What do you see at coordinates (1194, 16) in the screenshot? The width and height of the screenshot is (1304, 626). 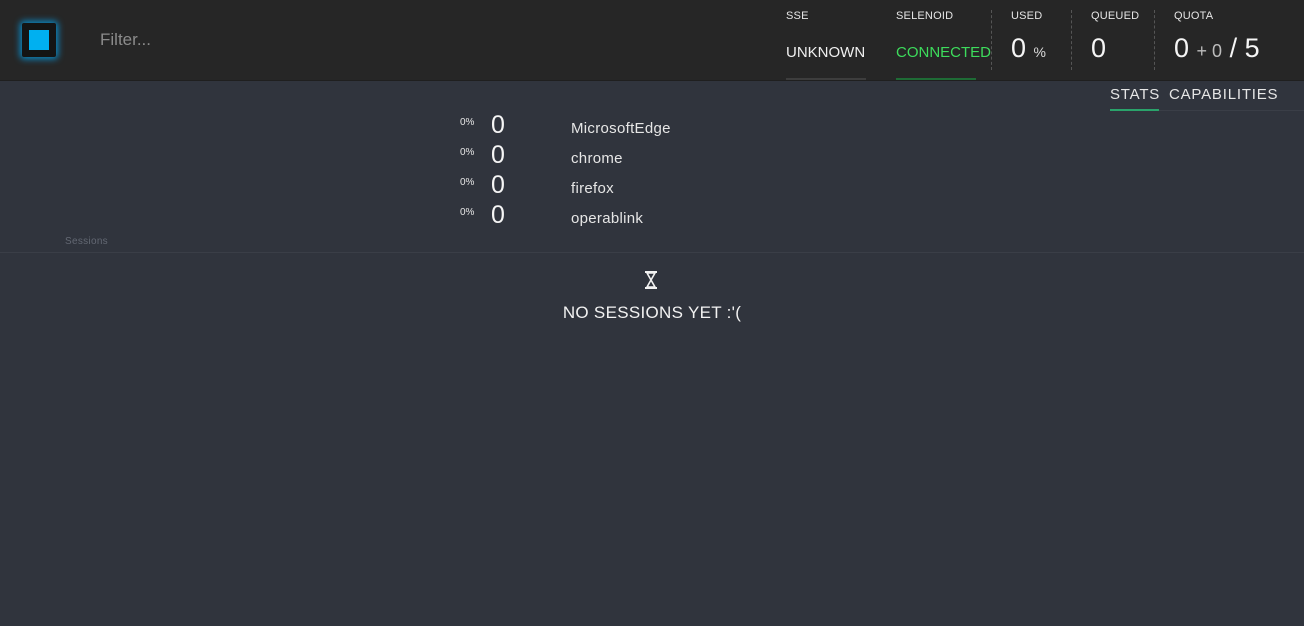 I see `quota-label: QUOTA` at bounding box center [1194, 16].